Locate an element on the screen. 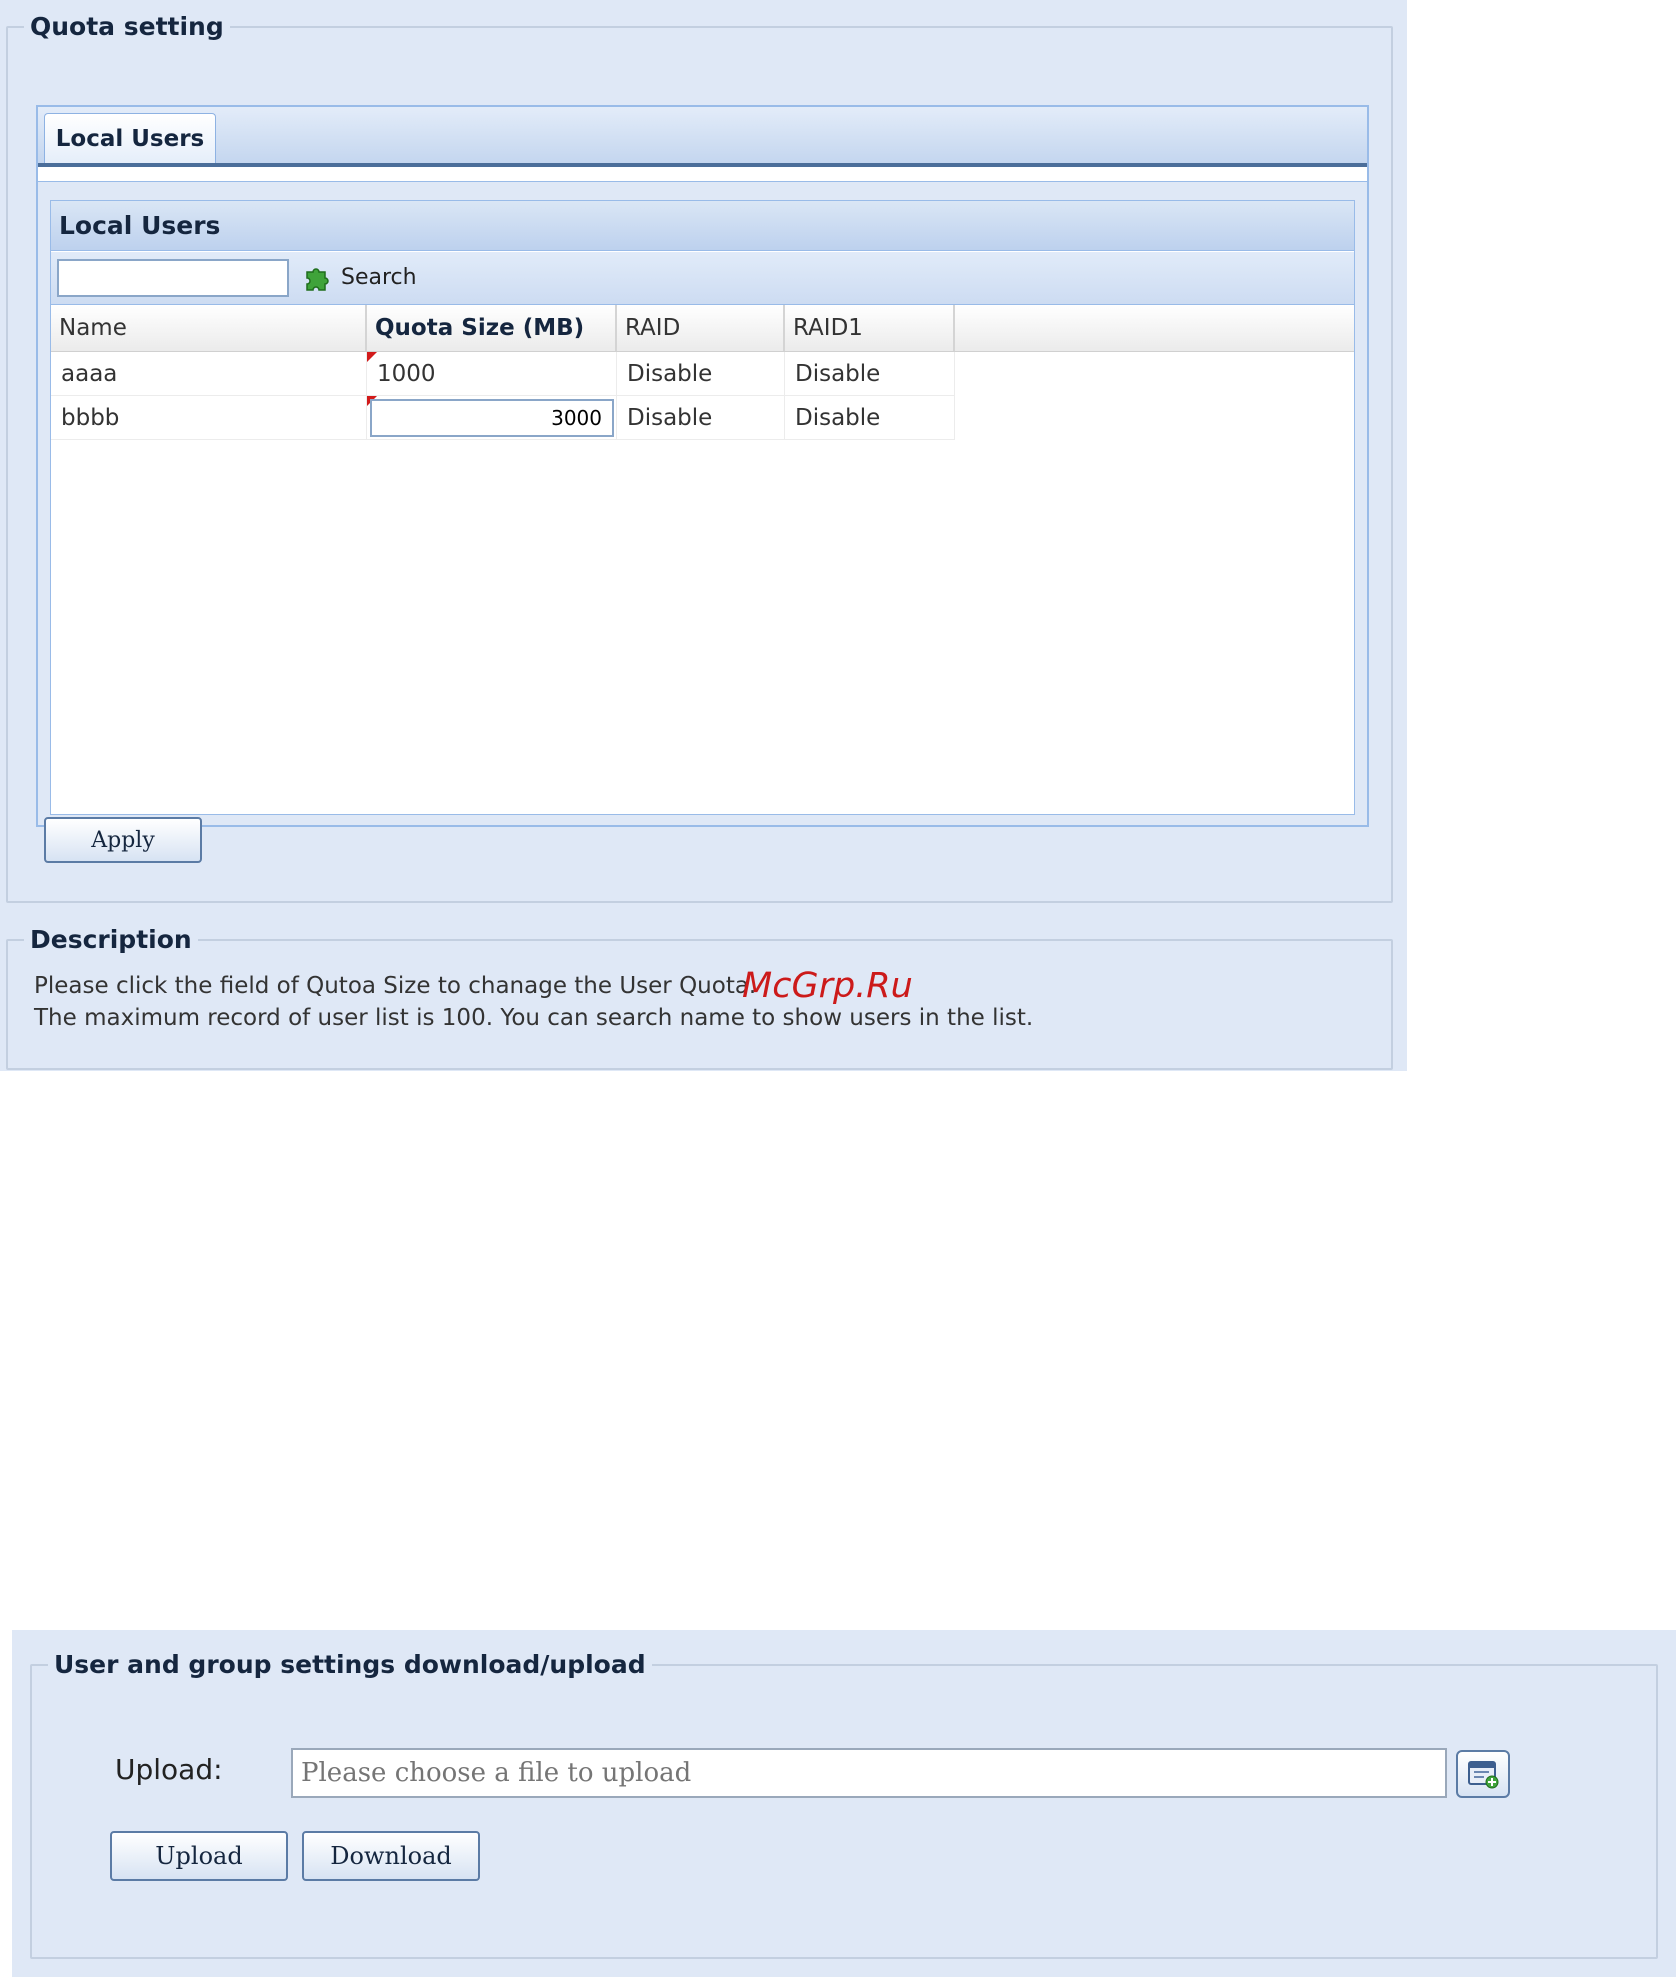 The image size is (1676, 1977). description-legend: Description is located at coordinates (111, 939).